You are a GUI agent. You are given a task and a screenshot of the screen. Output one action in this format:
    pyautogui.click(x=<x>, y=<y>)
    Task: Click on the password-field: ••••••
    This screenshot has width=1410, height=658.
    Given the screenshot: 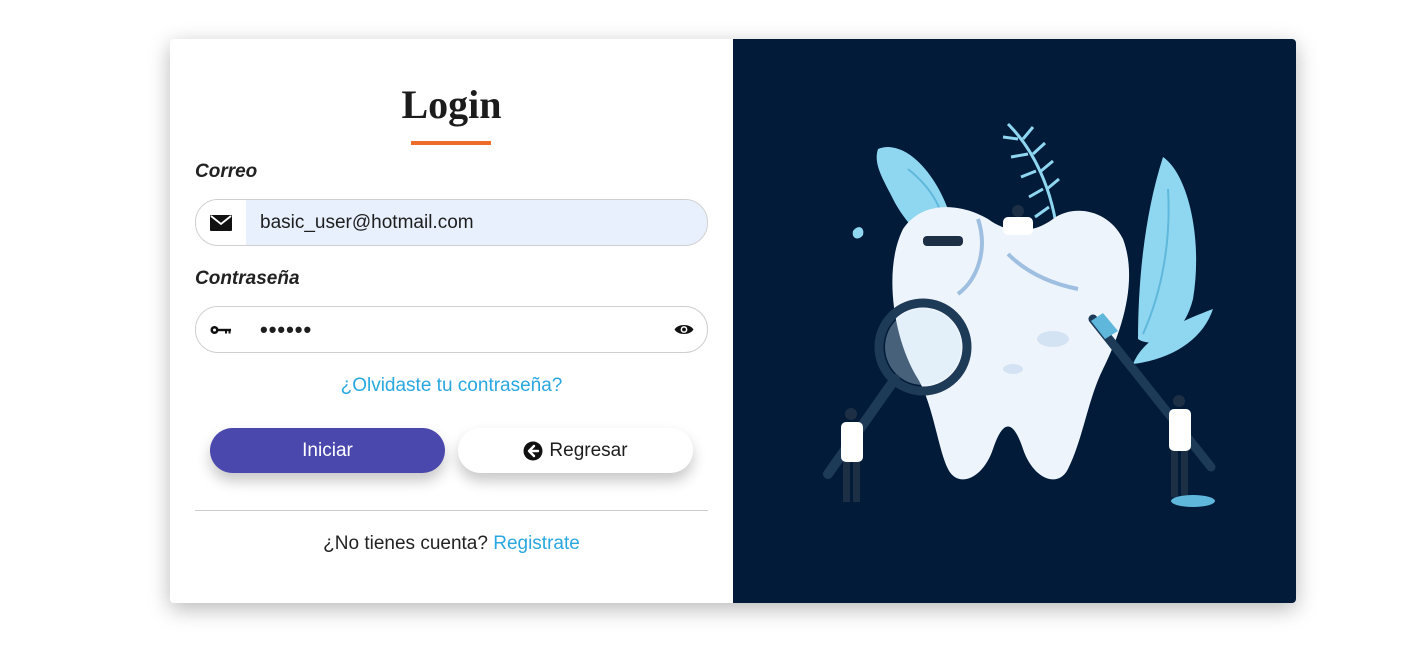 What is the action you would take?
    pyautogui.click(x=453, y=329)
    